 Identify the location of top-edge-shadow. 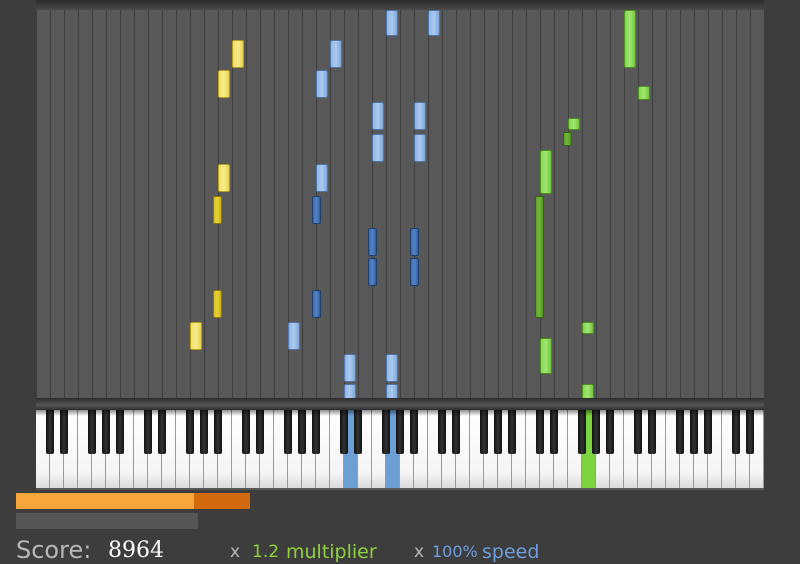
(400, 5).